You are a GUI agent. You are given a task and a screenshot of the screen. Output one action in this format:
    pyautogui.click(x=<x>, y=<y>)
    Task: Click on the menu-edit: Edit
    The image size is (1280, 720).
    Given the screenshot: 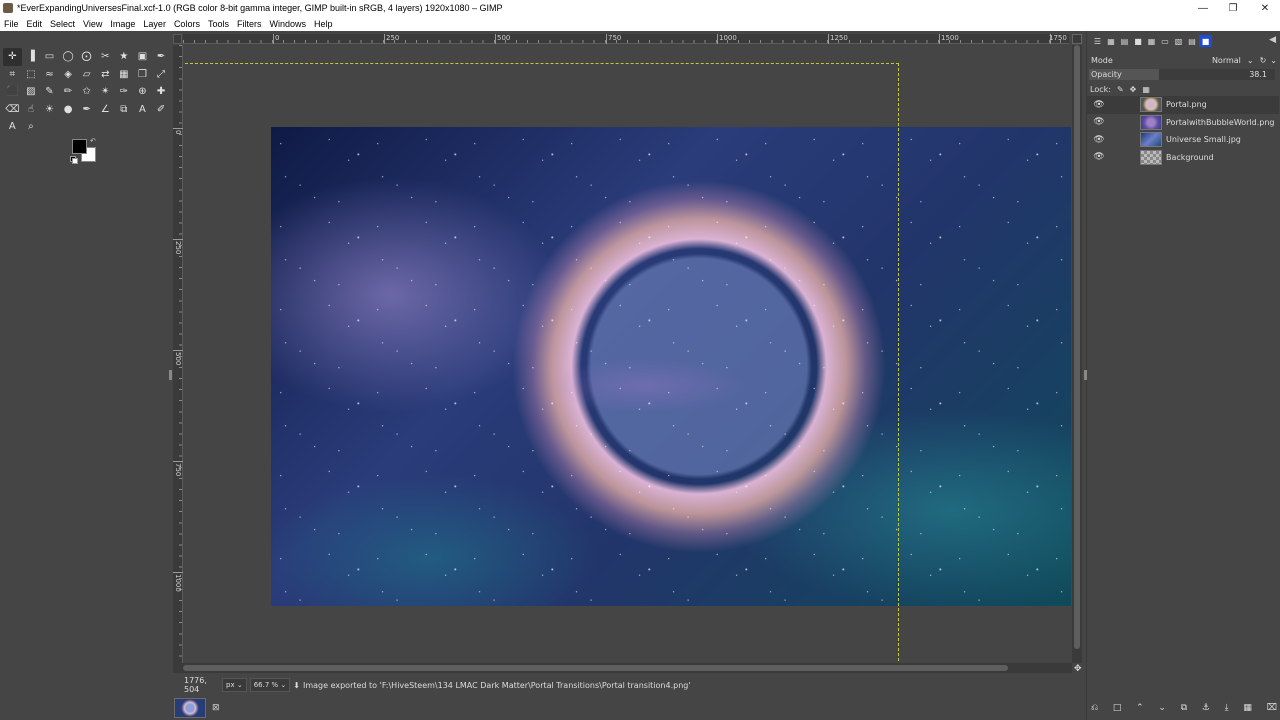 What is the action you would take?
    pyautogui.click(x=35, y=24)
    